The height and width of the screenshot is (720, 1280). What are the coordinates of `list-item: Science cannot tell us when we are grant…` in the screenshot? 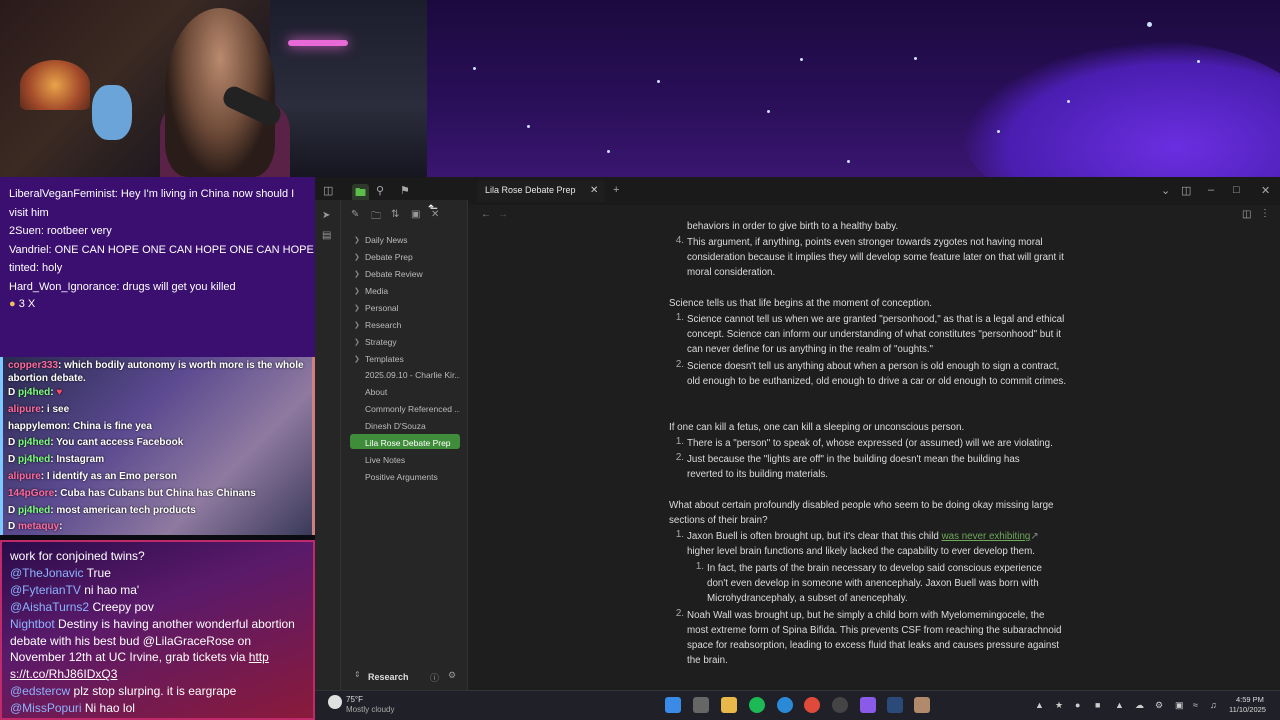 It's located at (876, 334).